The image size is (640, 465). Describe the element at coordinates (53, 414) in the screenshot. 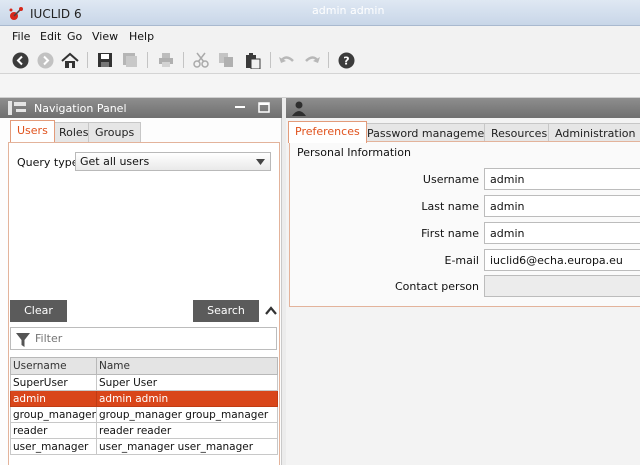

I see `cell-username: group_manager` at that location.